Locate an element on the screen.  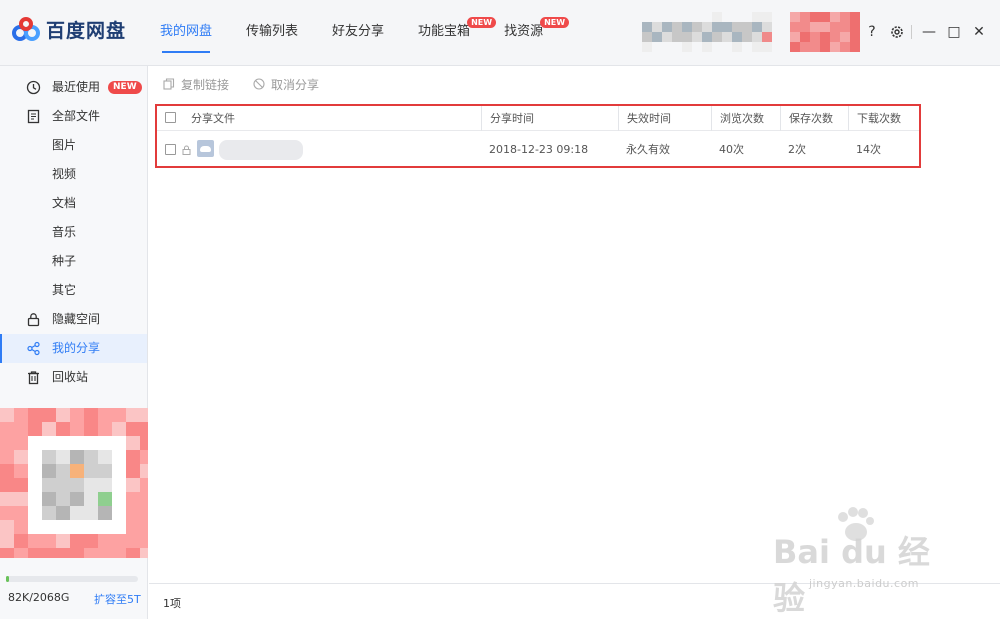
sidebar-item-images: 图片 is located at coordinates (73, 145).